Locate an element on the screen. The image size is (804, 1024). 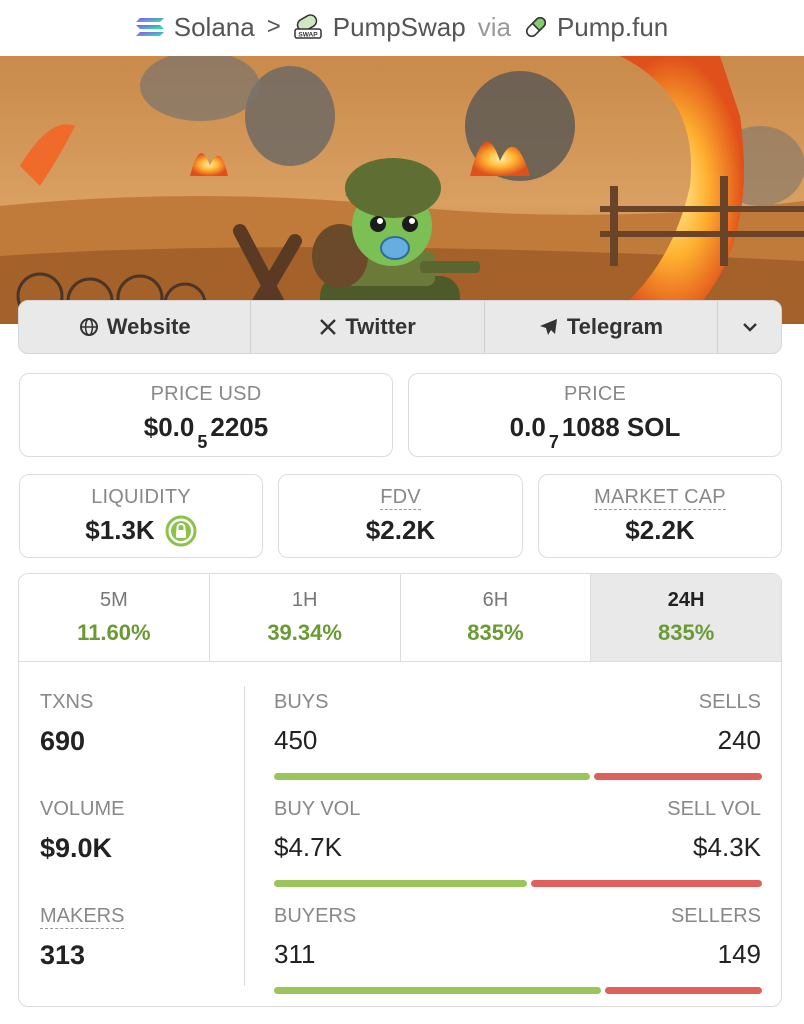
makers-value: 313 is located at coordinates (63, 955).